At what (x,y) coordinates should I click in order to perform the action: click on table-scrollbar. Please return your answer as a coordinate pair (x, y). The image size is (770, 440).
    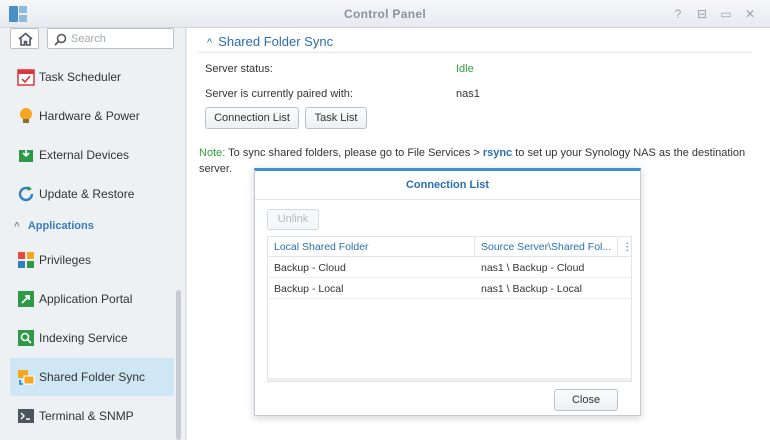
    Looking at the image, I should click on (449, 379).